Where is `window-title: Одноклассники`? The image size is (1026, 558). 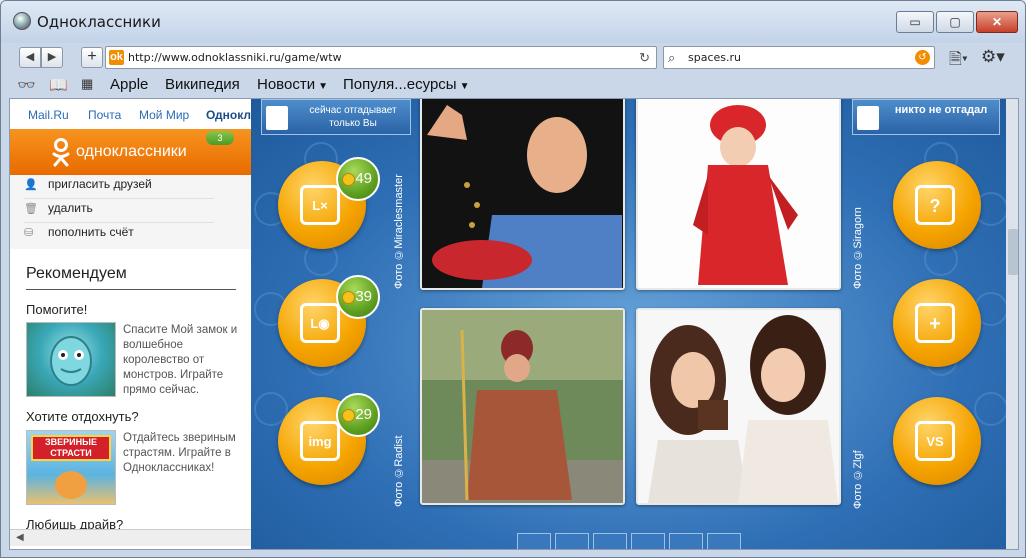 window-title: Одноклассники is located at coordinates (99, 22).